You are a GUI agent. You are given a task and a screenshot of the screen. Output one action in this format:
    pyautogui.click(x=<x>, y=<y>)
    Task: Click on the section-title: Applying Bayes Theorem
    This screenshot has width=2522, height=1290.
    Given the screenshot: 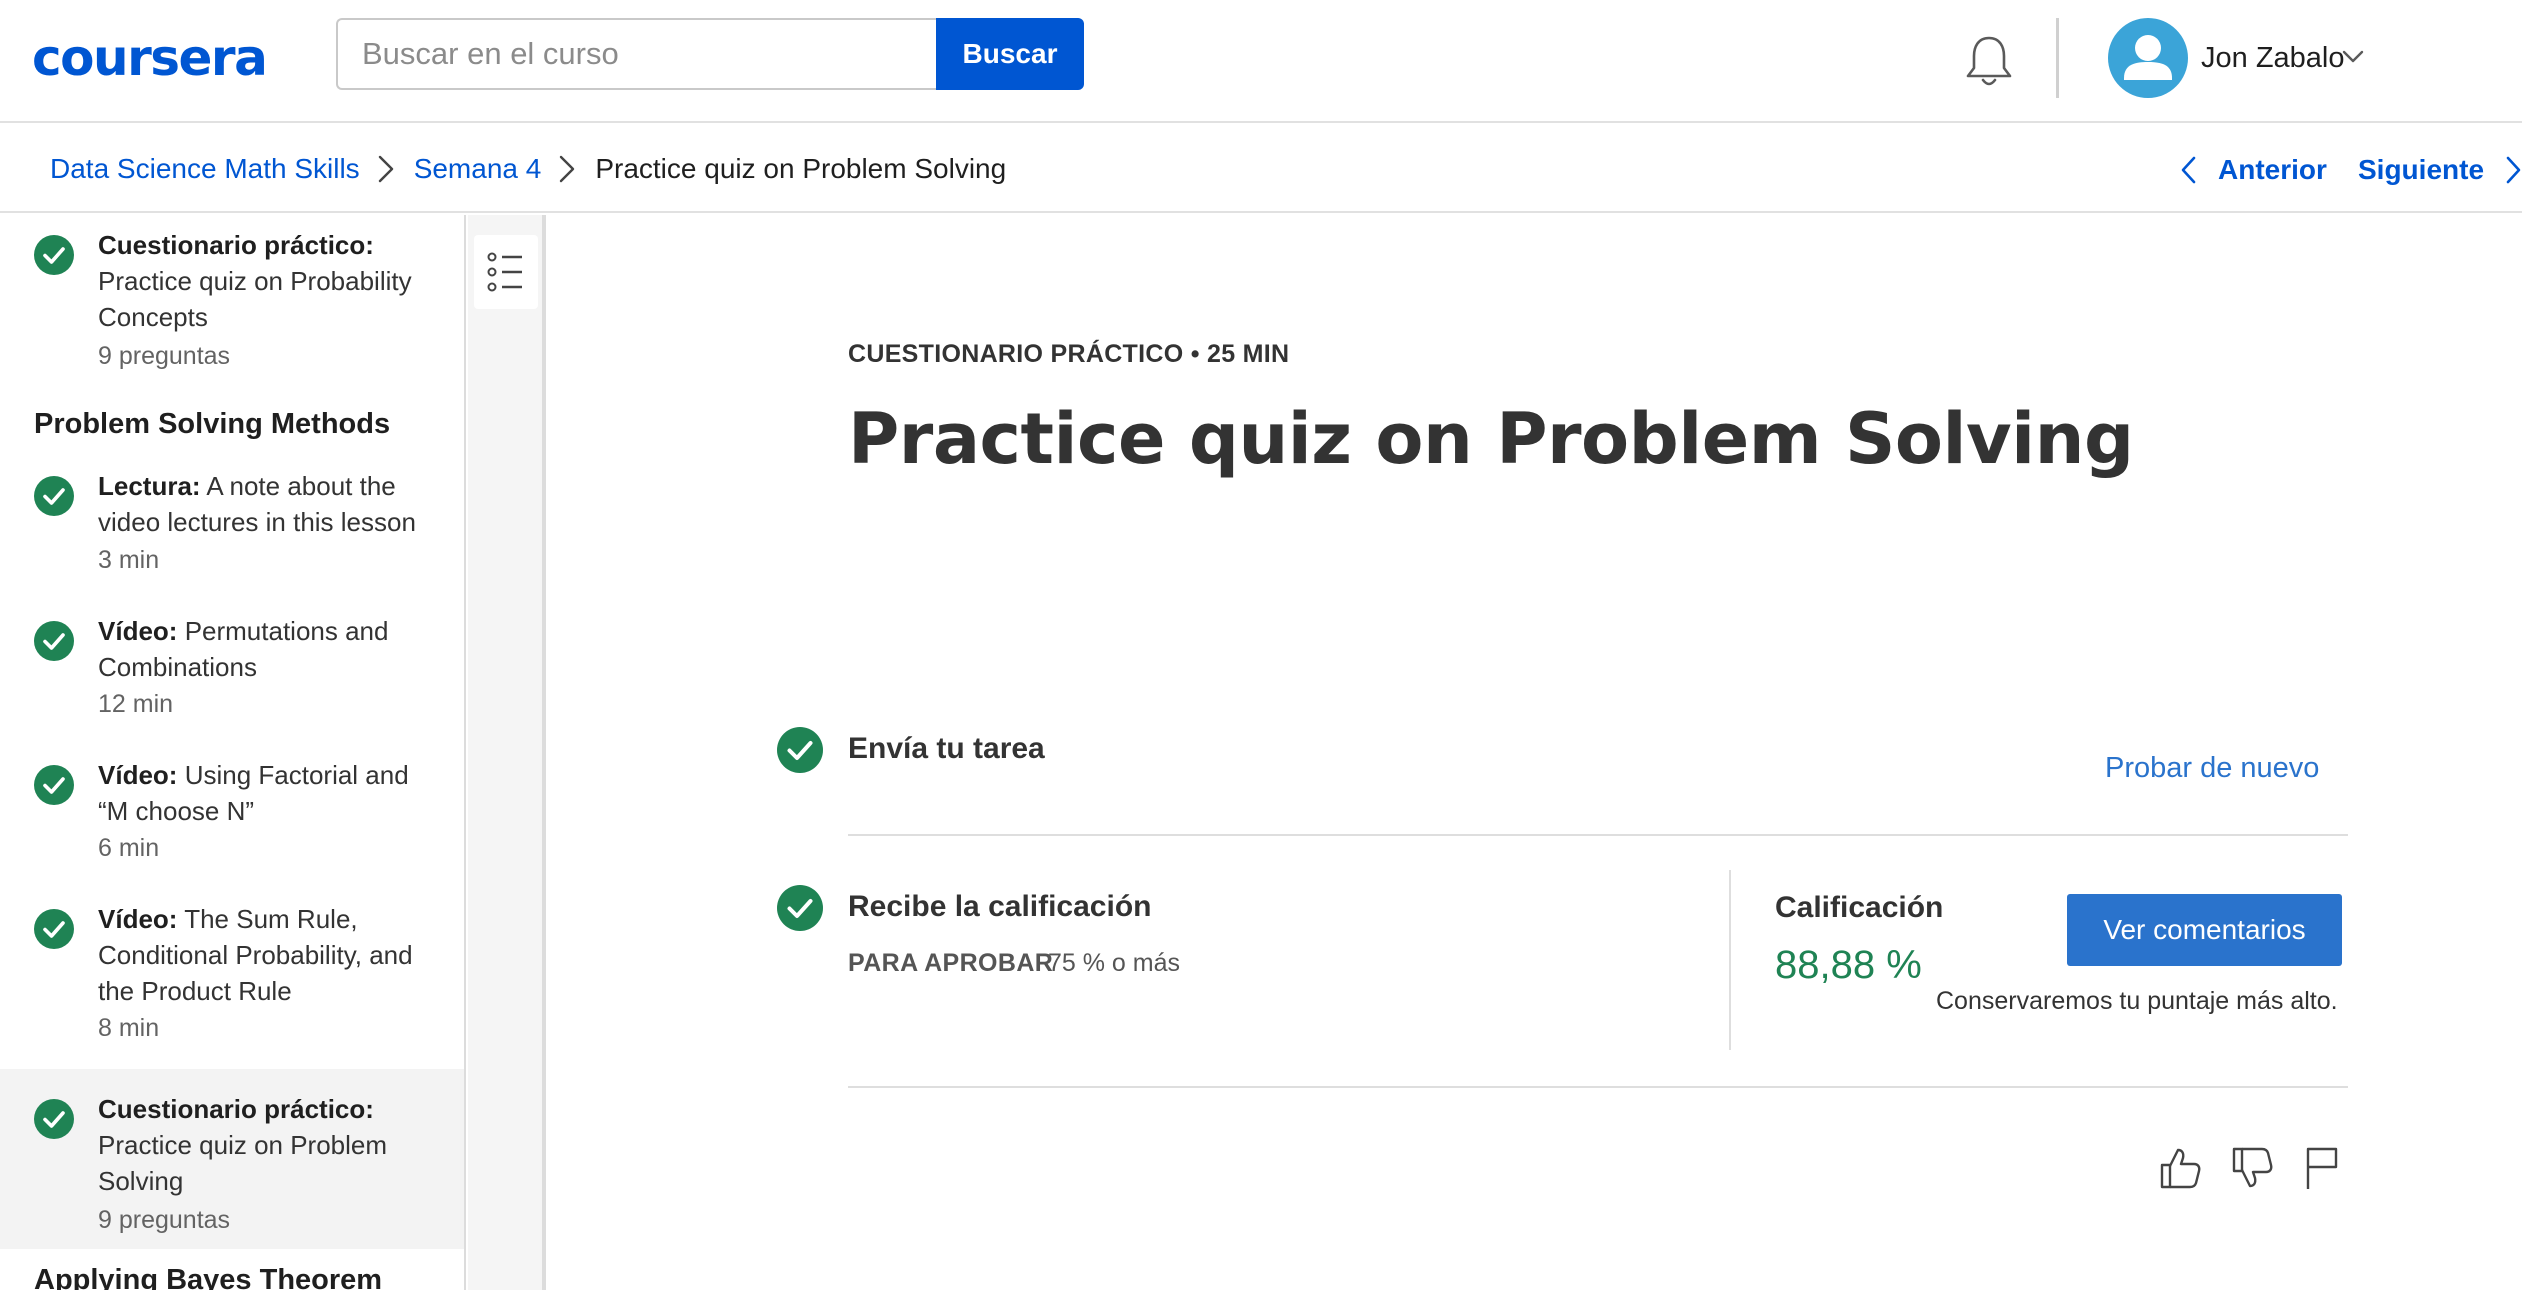 What is the action you would take?
    pyautogui.click(x=208, y=1277)
    